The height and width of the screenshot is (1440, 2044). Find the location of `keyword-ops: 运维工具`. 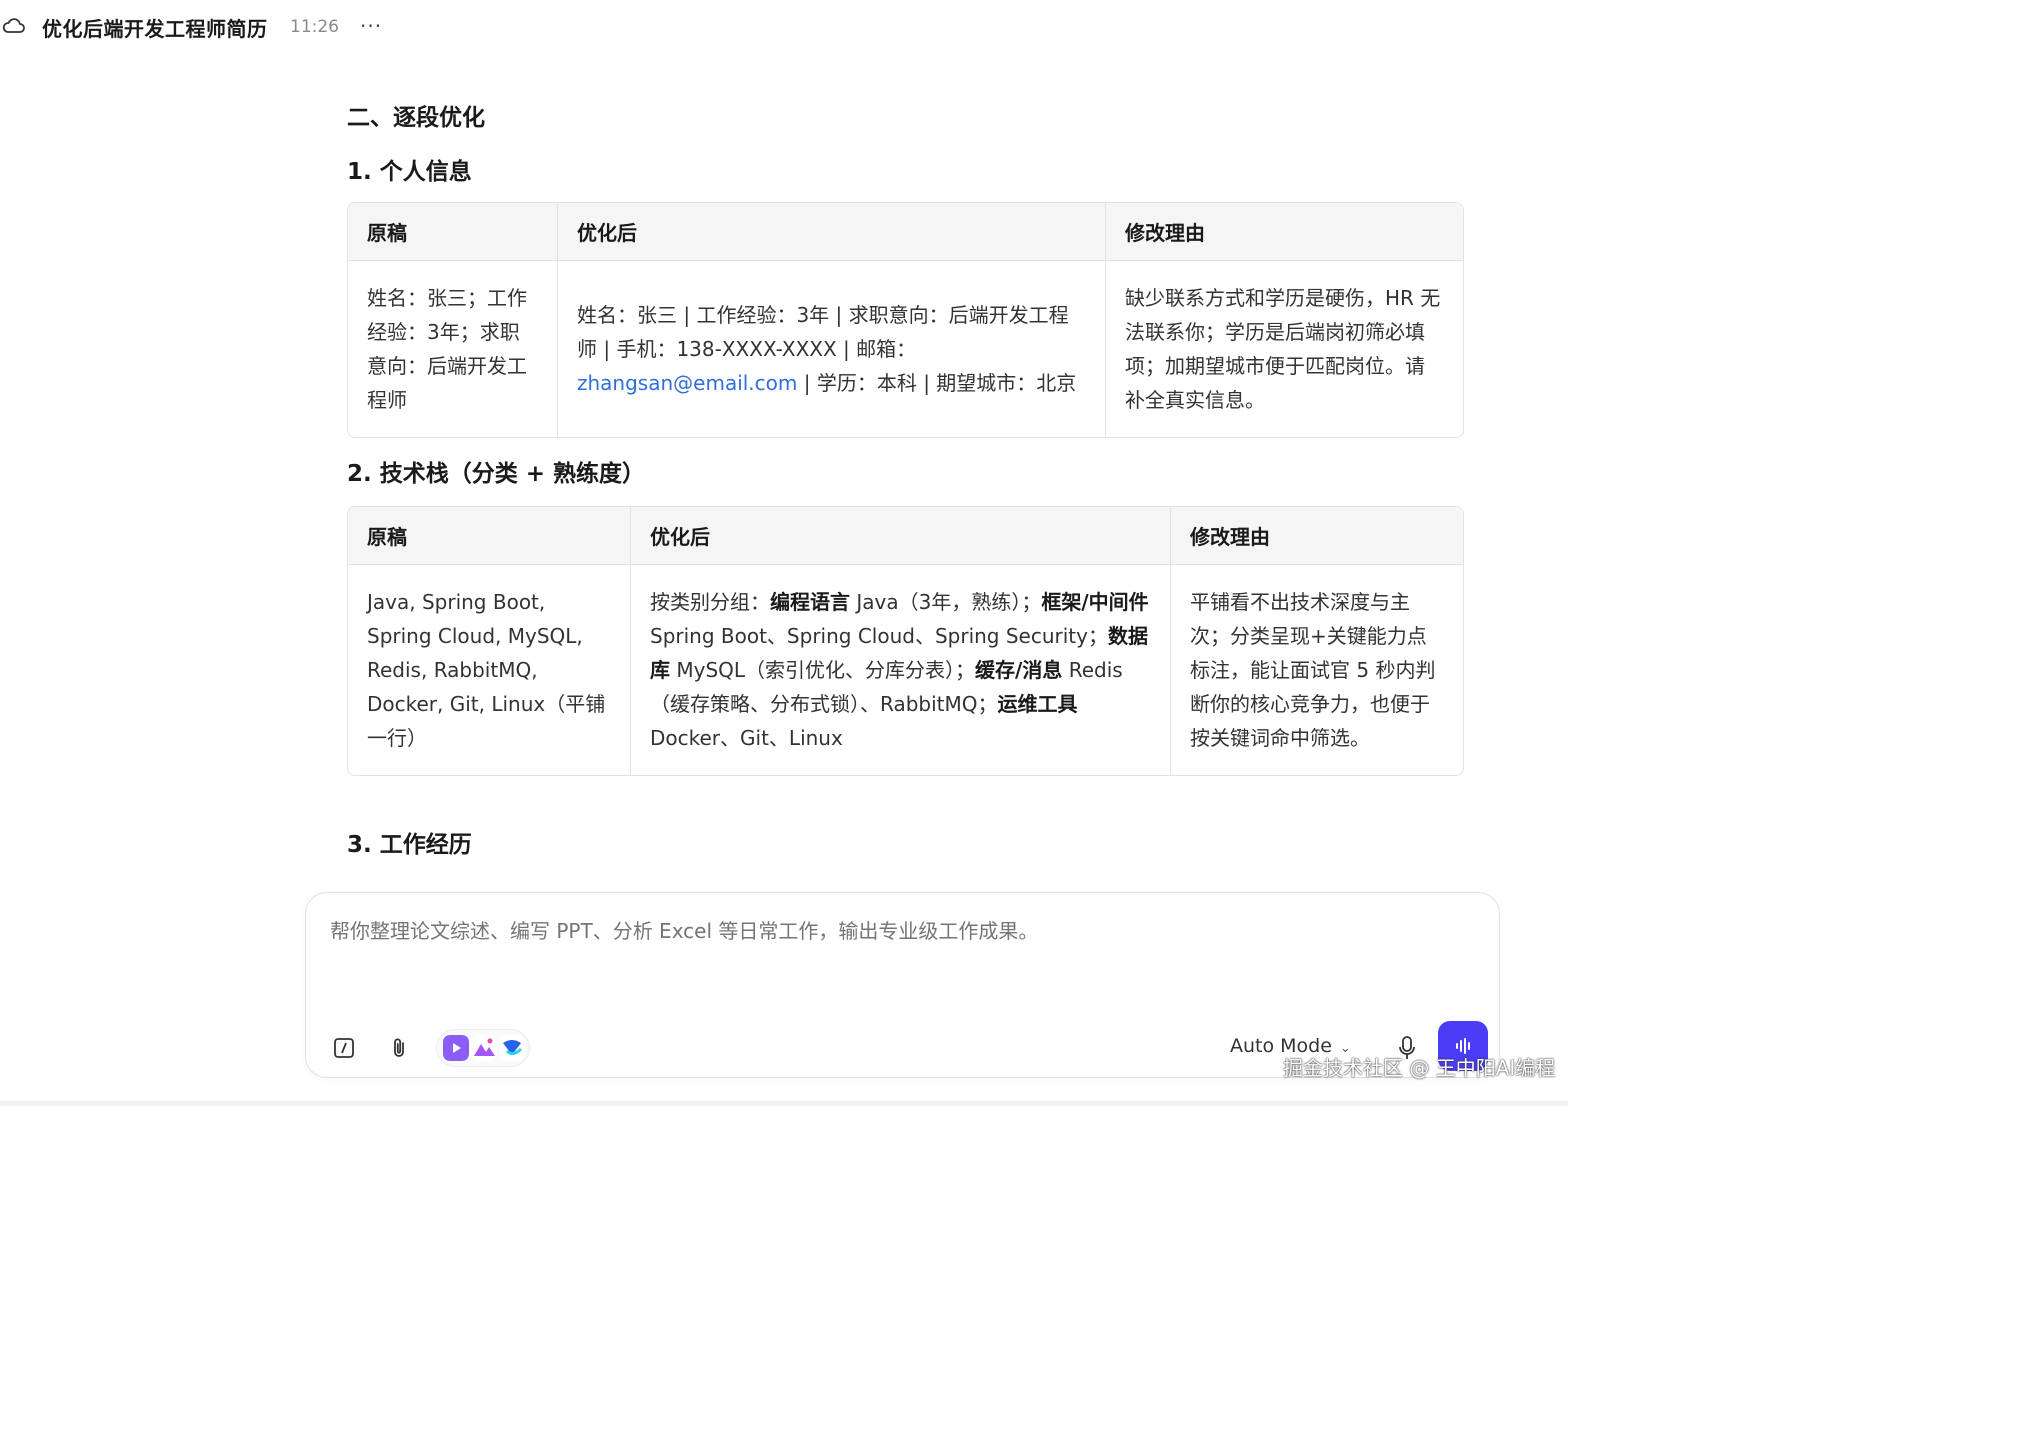

keyword-ops: 运维工具 is located at coordinates (1037, 704).